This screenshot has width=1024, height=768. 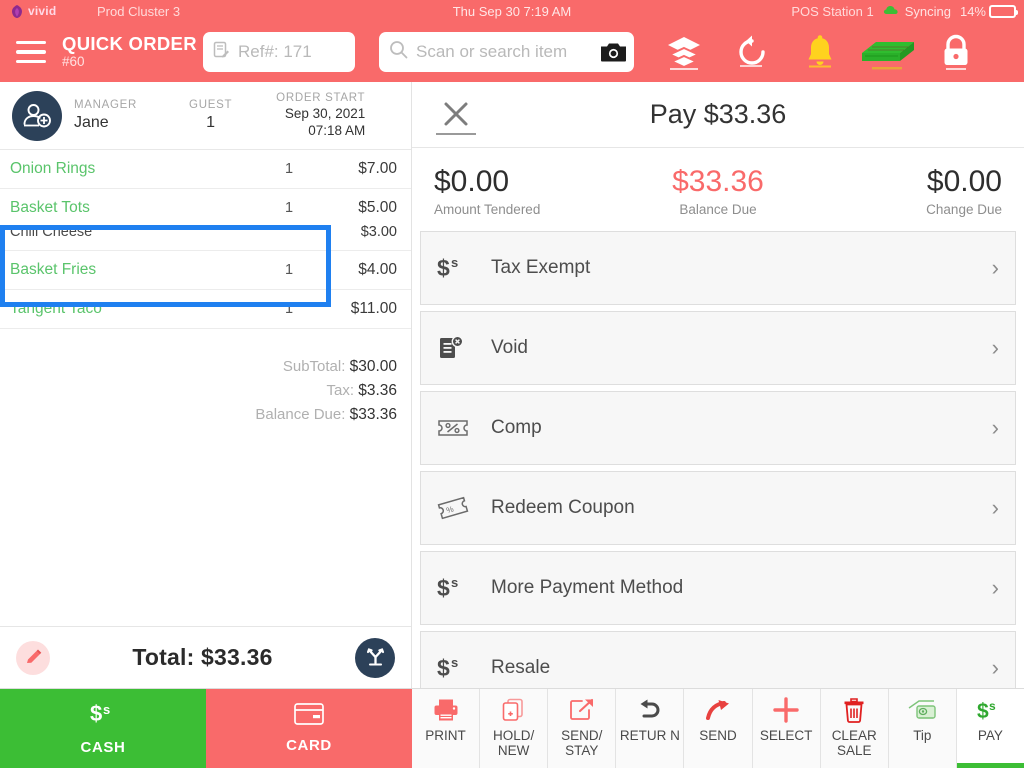 What do you see at coordinates (205, 528) in the screenshot?
I see `order-panel-spacer` at bounding box center [205, 528].